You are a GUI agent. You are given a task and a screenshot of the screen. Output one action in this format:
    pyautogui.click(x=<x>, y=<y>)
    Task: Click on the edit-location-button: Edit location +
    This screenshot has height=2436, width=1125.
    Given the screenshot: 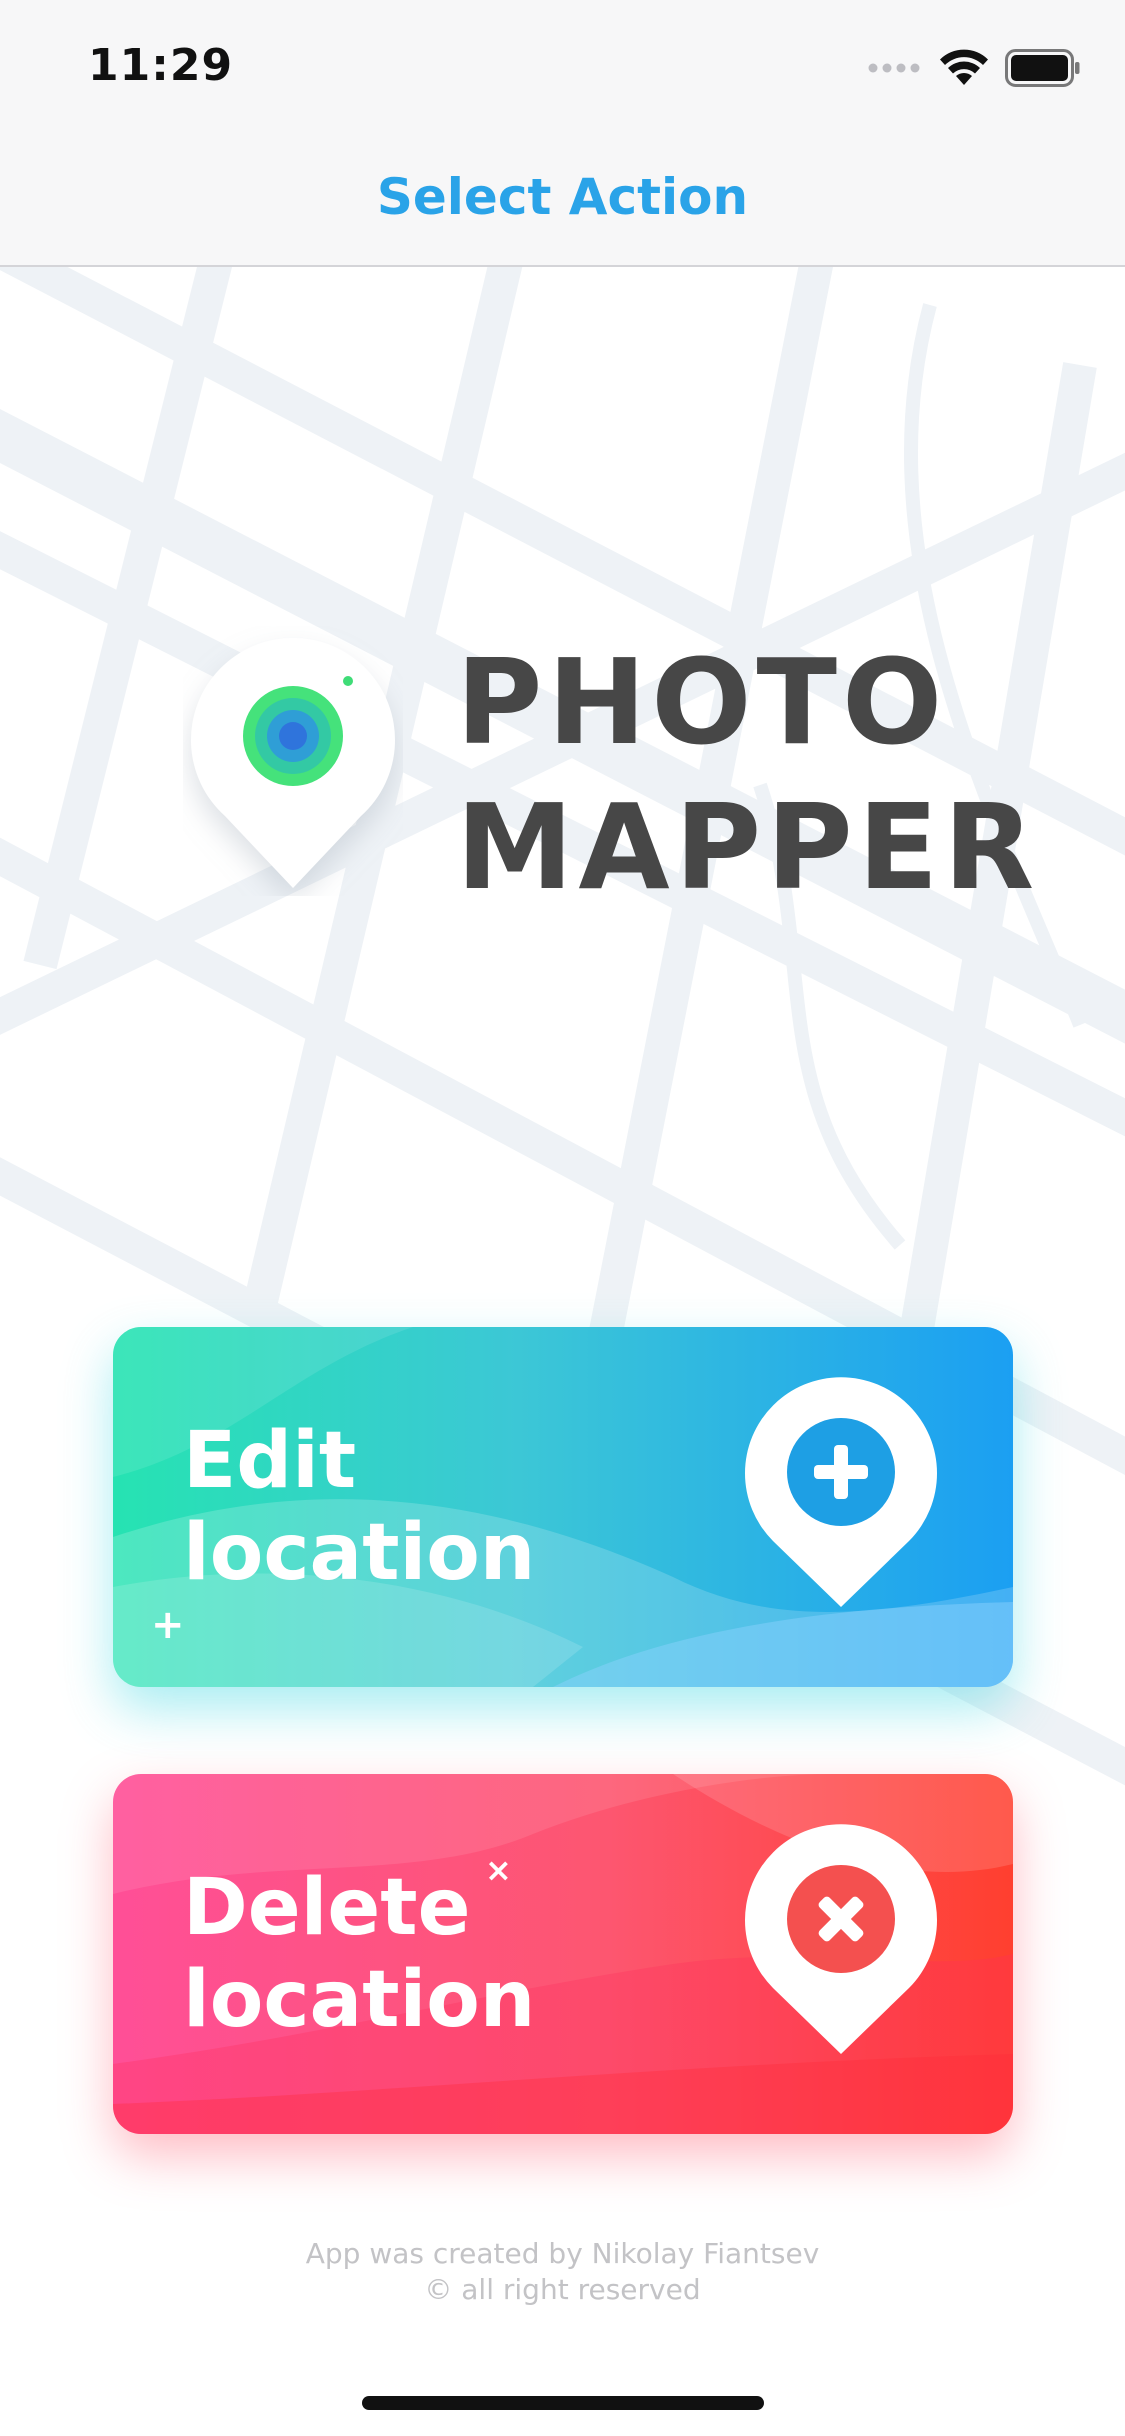 What is the action you would take?
    pyautogui.click(x=563, y=1507)
    